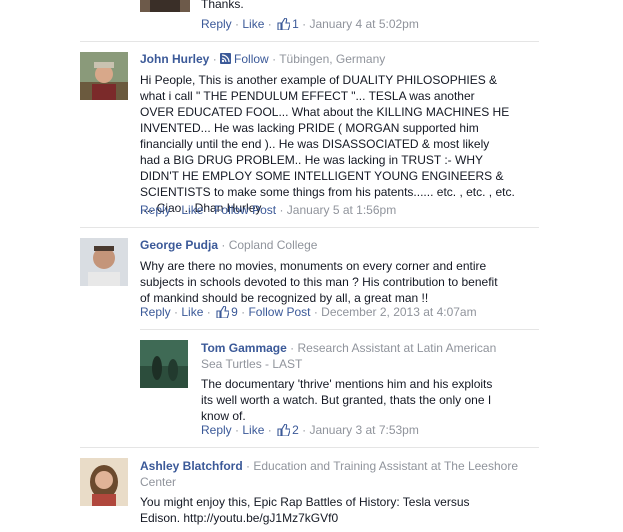 This screenshot has height=532, width=623. Describe the element at coordinates (295, 24) in the screenshot. I see `like-count: 1` at that location.